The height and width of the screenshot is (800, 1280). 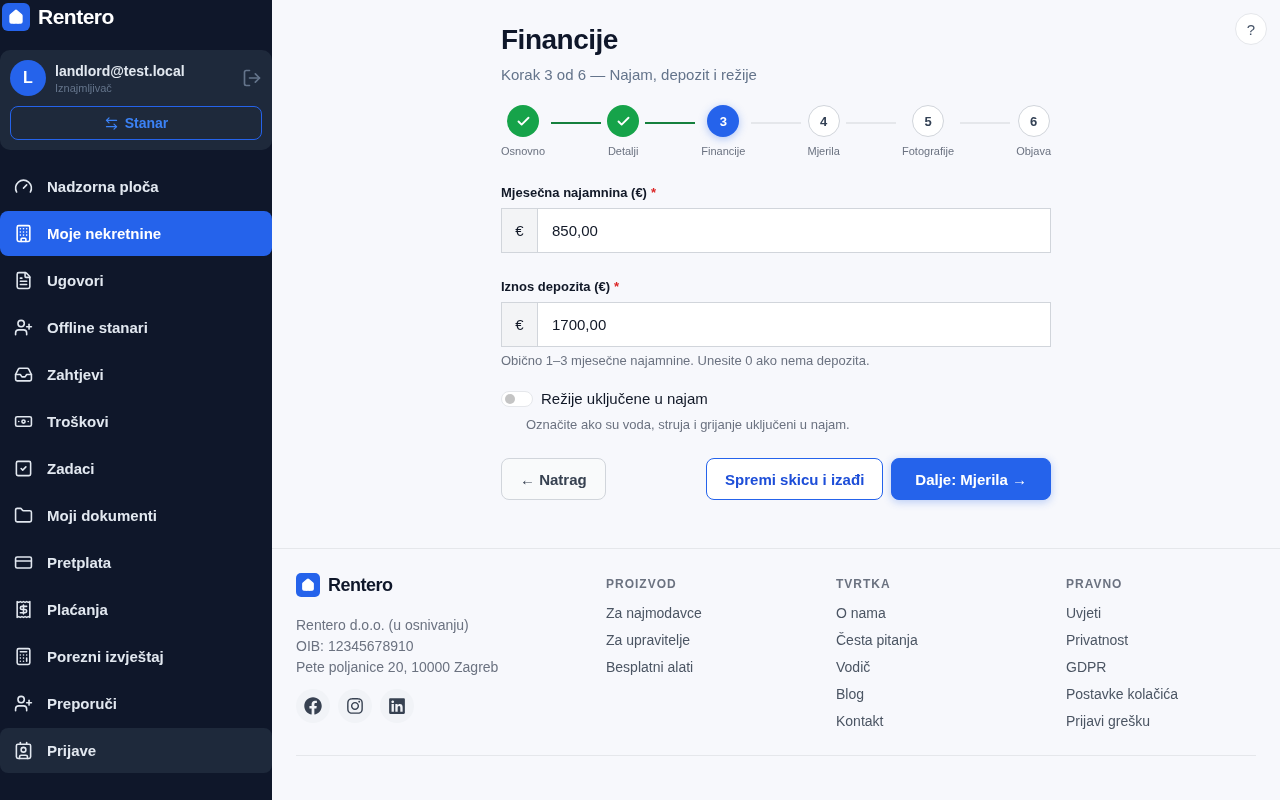 I want to click on footer-link: O nama, so click(x=951, y=613).